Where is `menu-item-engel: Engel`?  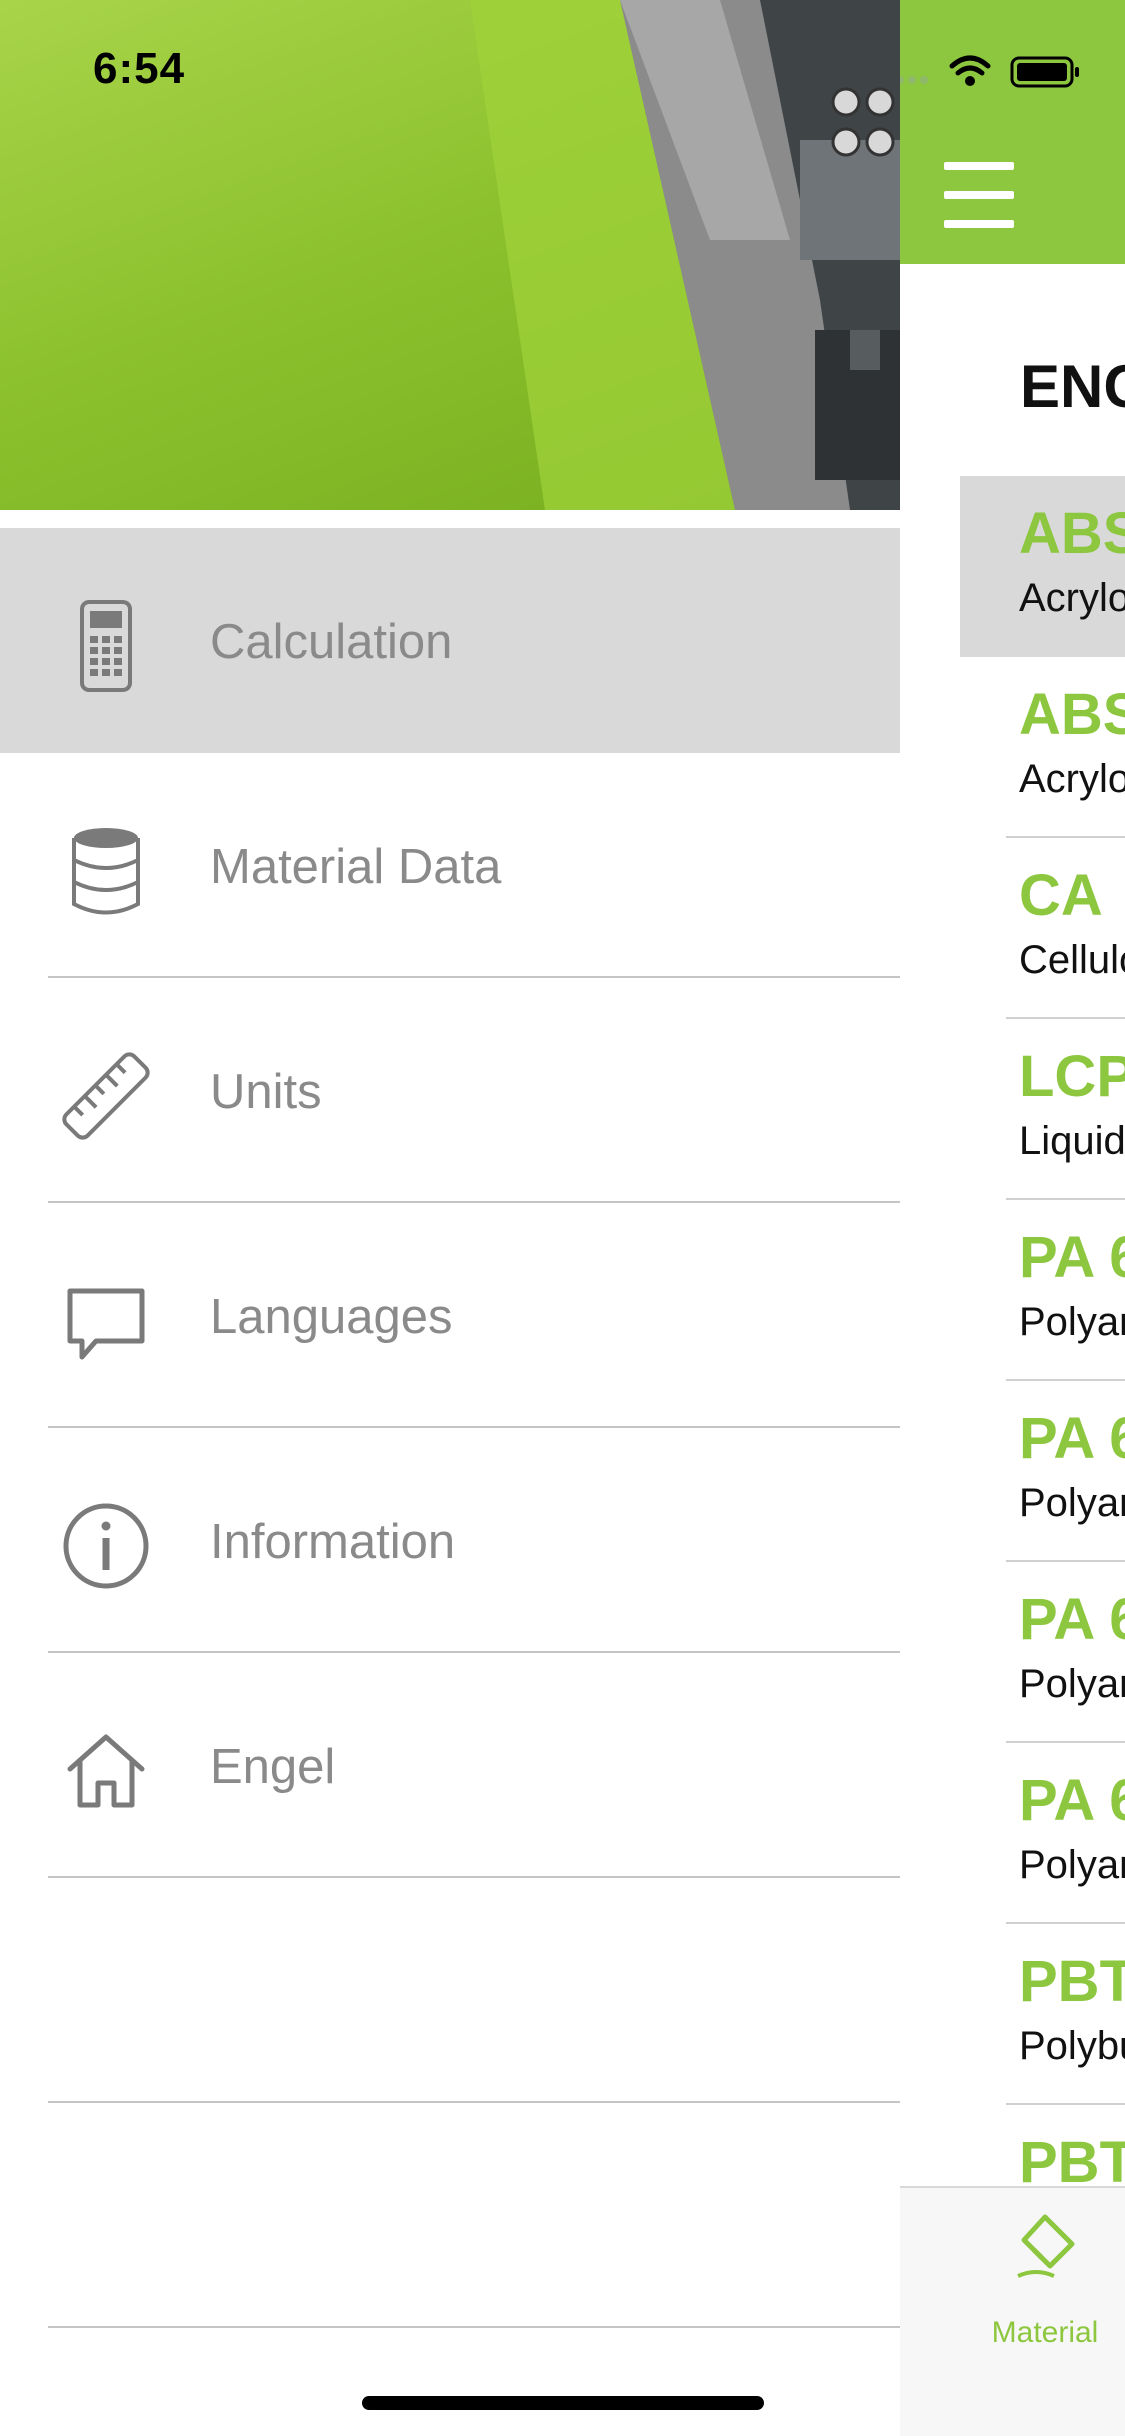 menu-item-engel: Engel is located at coordinates (450, 1765).